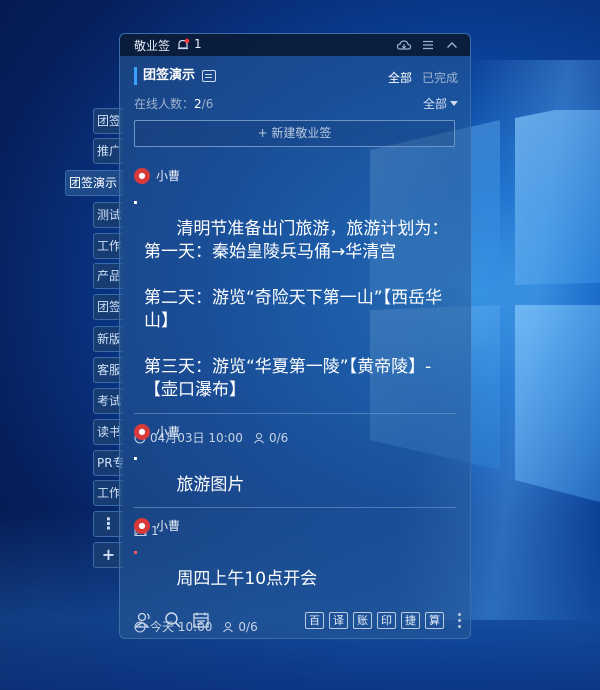  Describe the element at coordinates (135, 552) in the screenshot. I see `important-bullet` at that location.